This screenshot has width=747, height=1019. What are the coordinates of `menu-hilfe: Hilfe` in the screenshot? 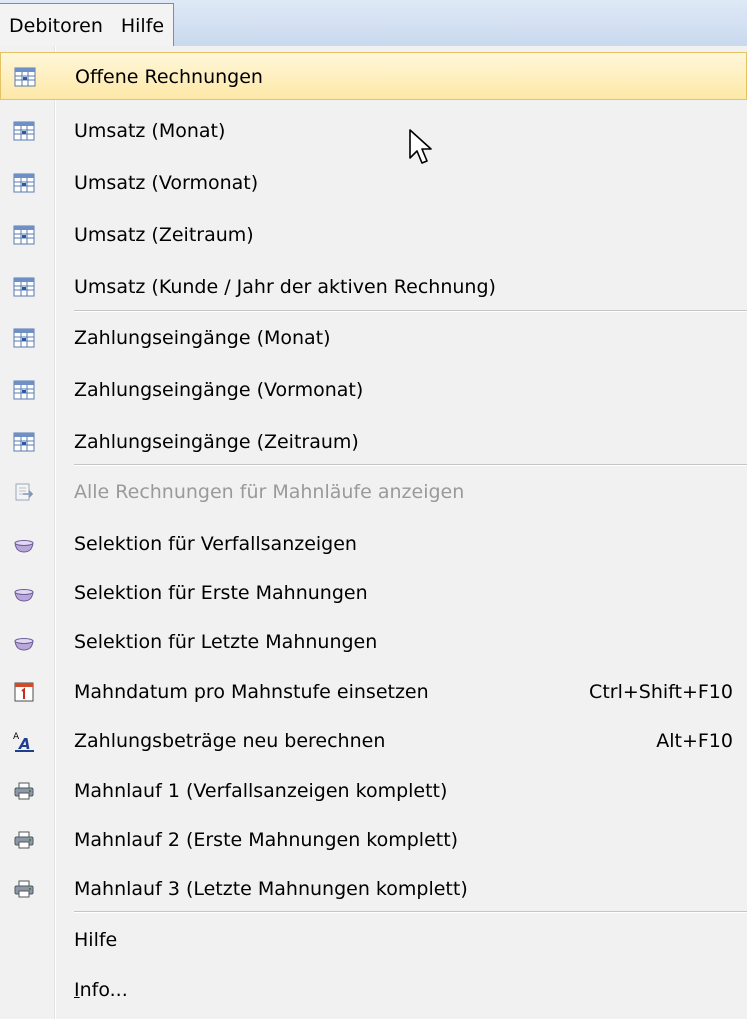 It's located at (142, 26).